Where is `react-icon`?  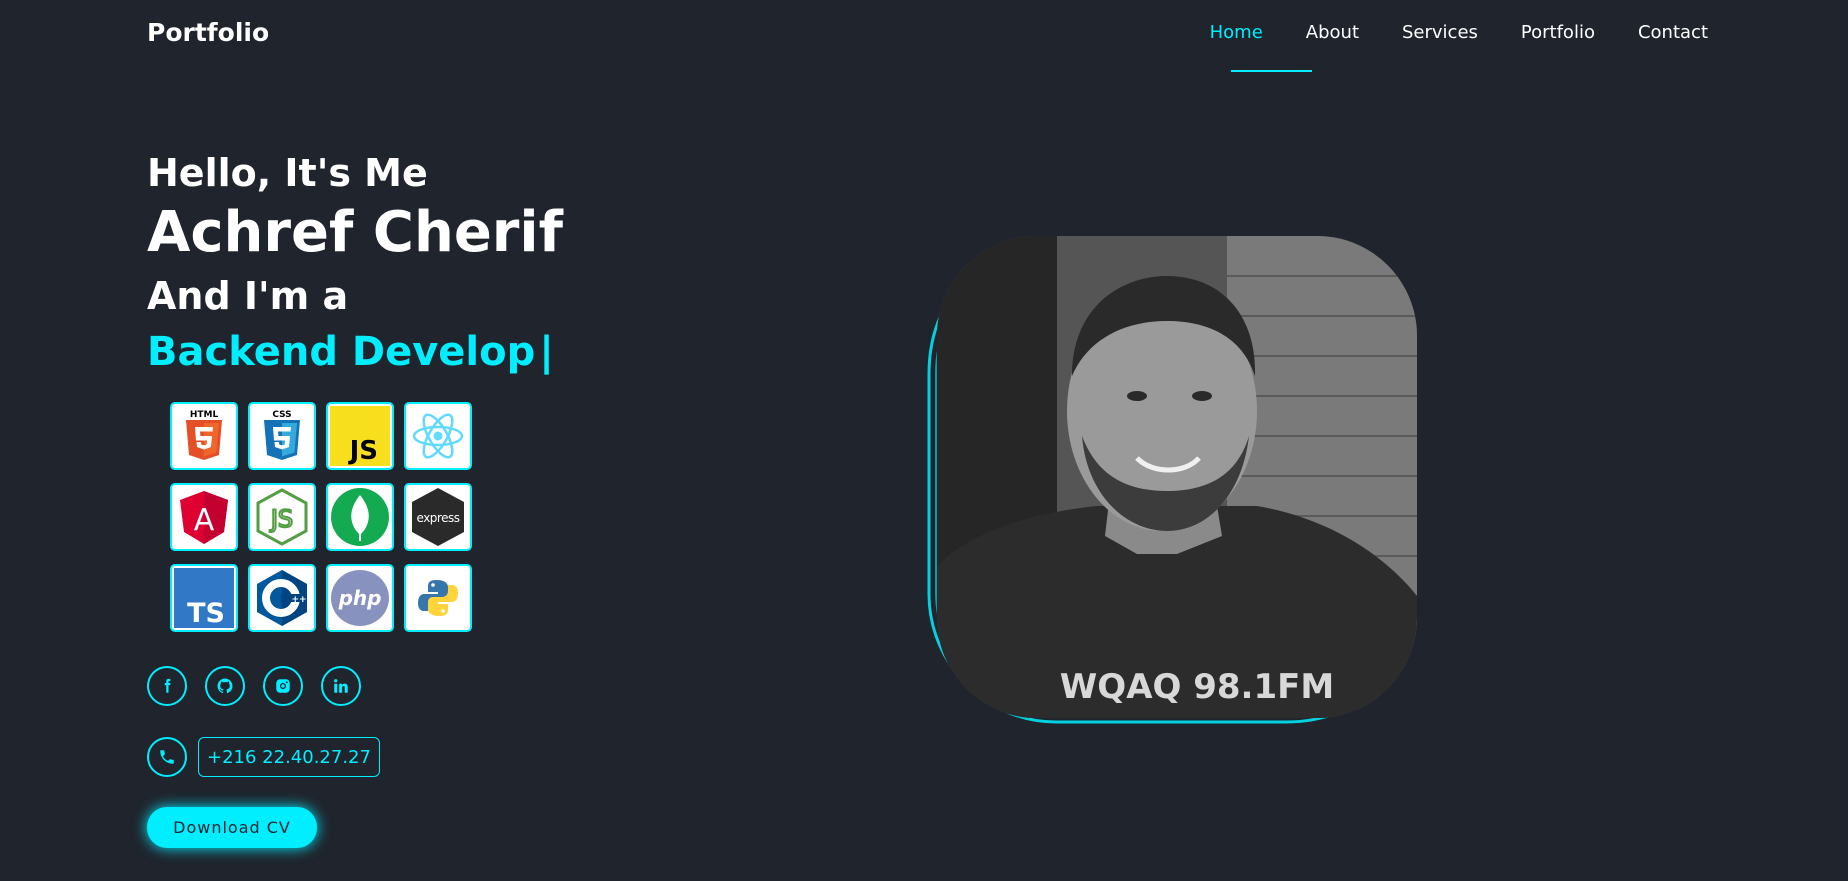
react-icon is located at coordinates (438, 436).